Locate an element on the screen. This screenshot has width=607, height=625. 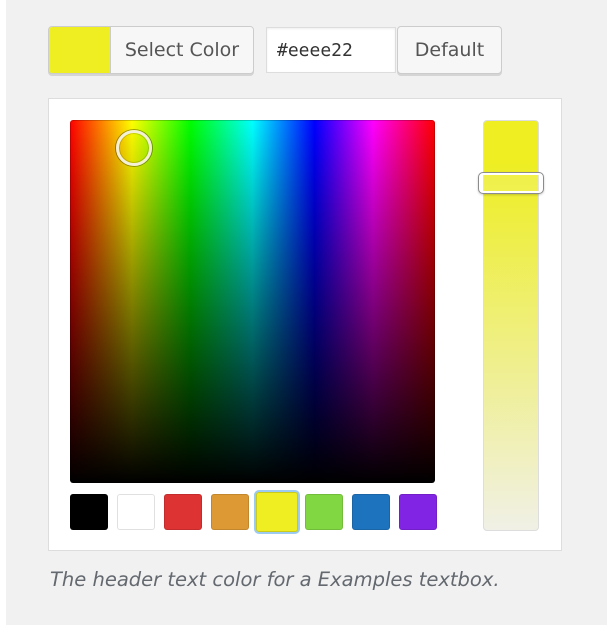
palette-swatch-black is located at coordinates (89, 512).